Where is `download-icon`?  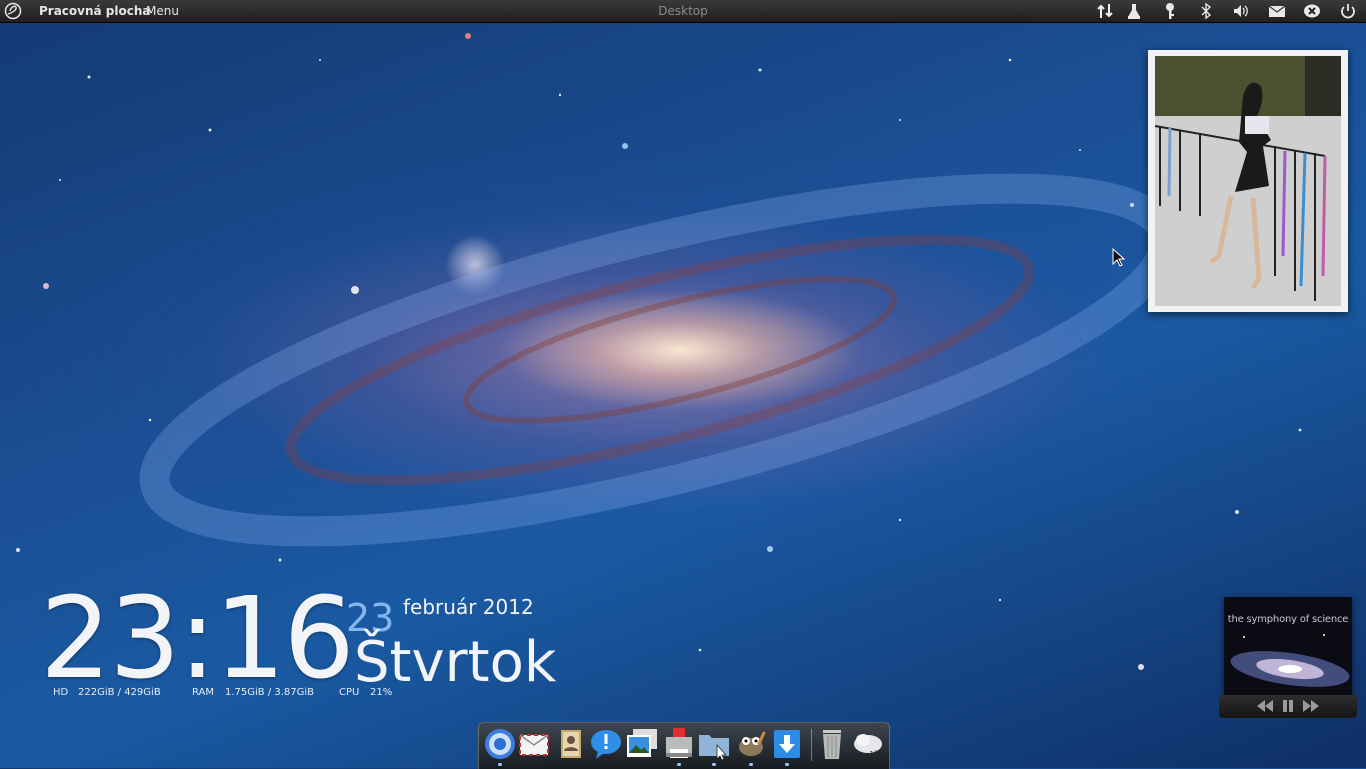
download-icon is located at coordinates (787, 744).